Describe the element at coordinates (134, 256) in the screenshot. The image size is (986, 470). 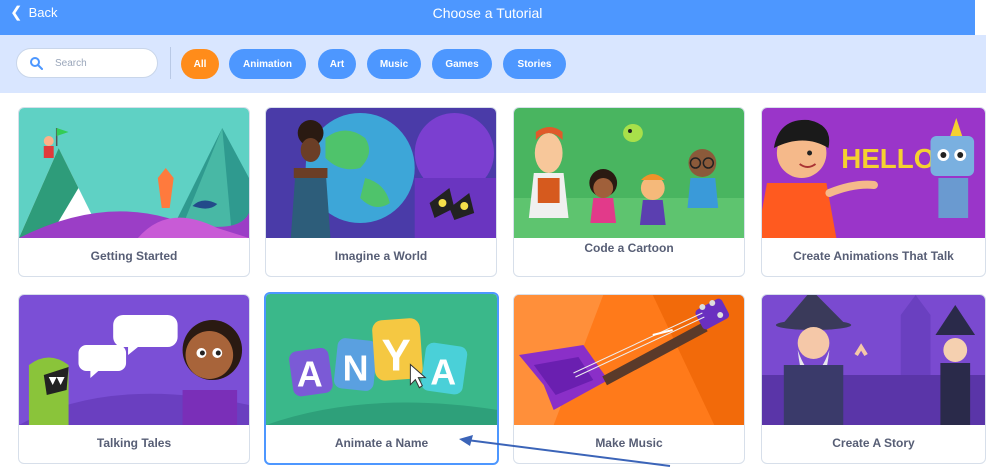
I see `card-title: Getting Started` at that location.